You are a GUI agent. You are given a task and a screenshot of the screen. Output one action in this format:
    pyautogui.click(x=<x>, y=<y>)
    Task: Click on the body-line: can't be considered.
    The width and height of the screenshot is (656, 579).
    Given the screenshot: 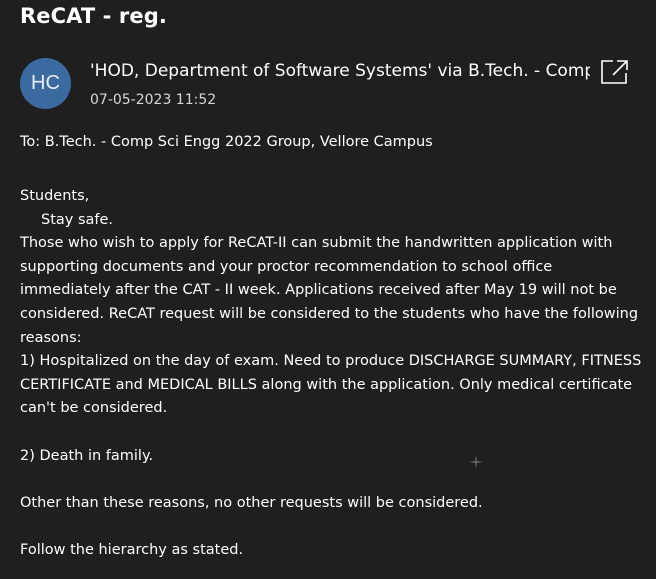 What is the action you would take?
    pyautogui.click(x=94, y=408)
    